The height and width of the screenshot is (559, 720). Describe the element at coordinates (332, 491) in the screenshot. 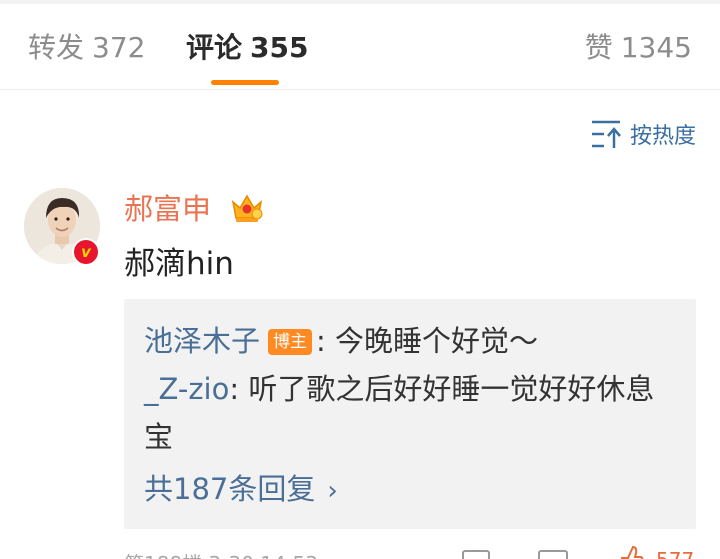

I see `chevron-right-icon: ›` at that location.